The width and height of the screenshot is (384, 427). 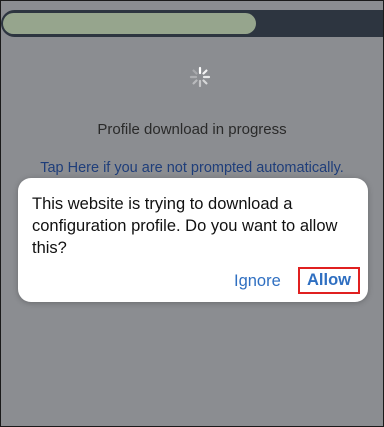 I want to click on loading-spinner-icon, so click(x=200, y=77).